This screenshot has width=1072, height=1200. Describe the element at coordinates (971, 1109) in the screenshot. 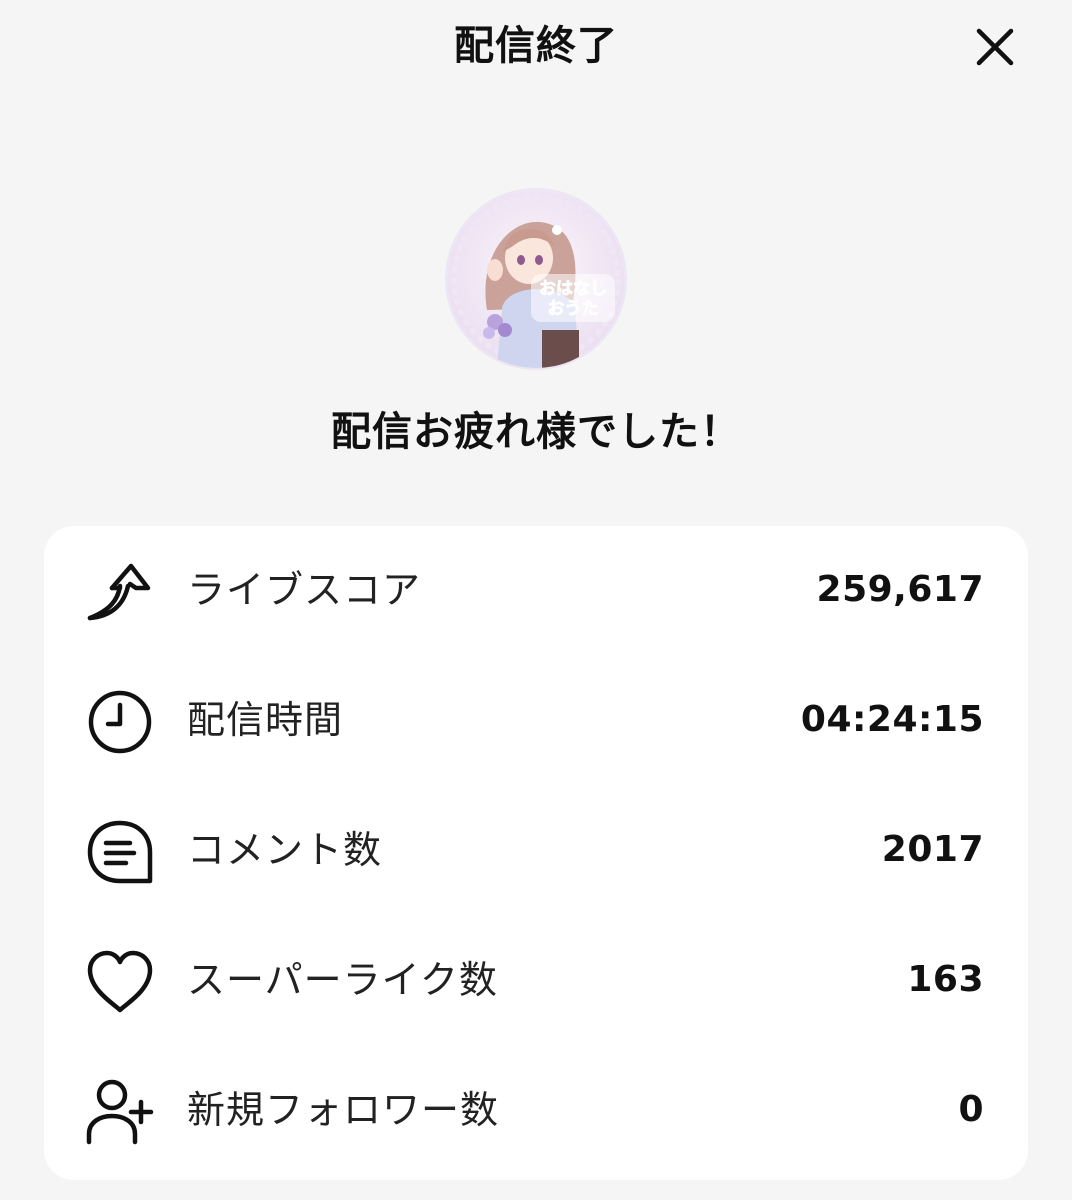

I see `stat-value-new-followers: 0` at that location.